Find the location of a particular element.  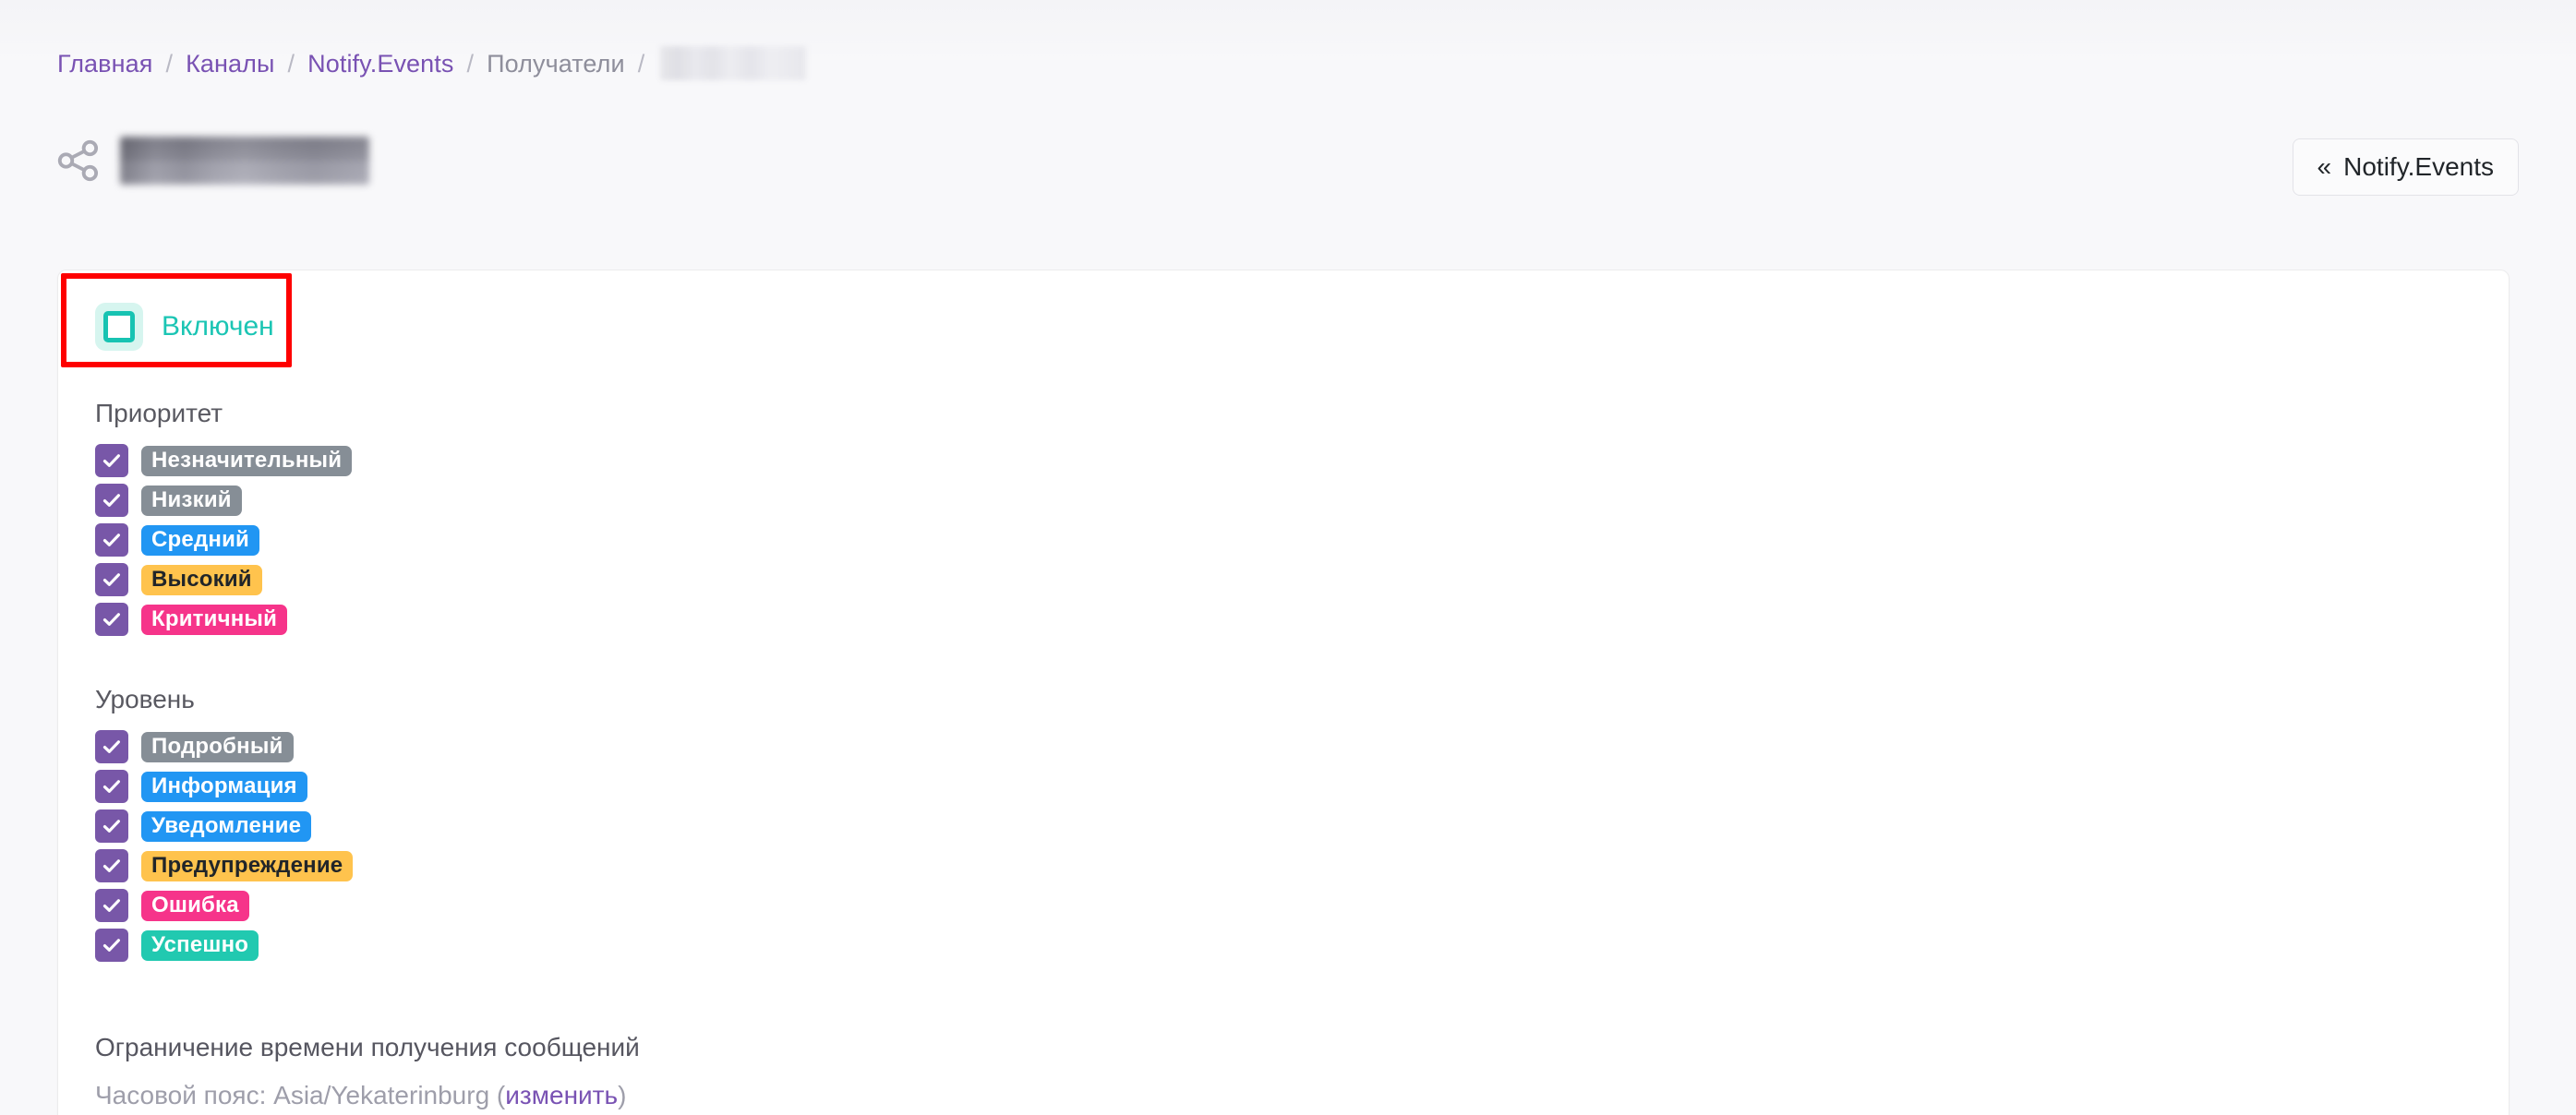

enabled-toggle-row: Включен is located at coordinates (184, 327).